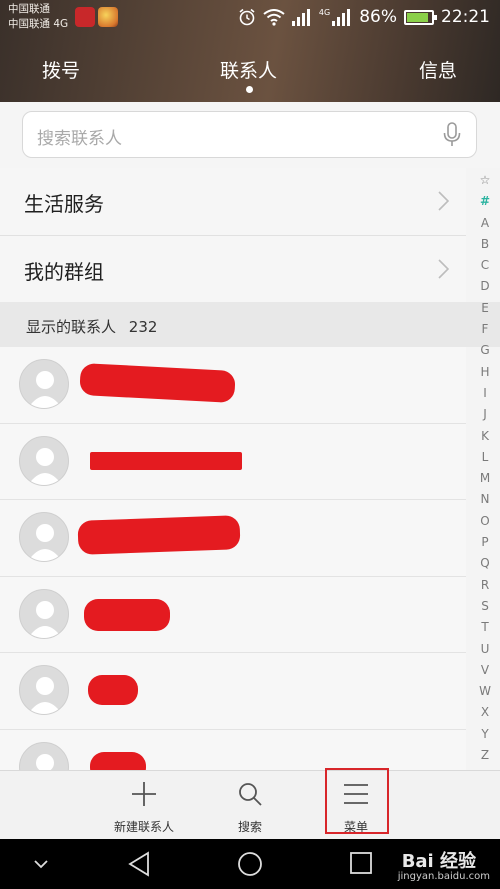 The image size is (500, 889). I want to click on wifi-icon, so click(274, 17).